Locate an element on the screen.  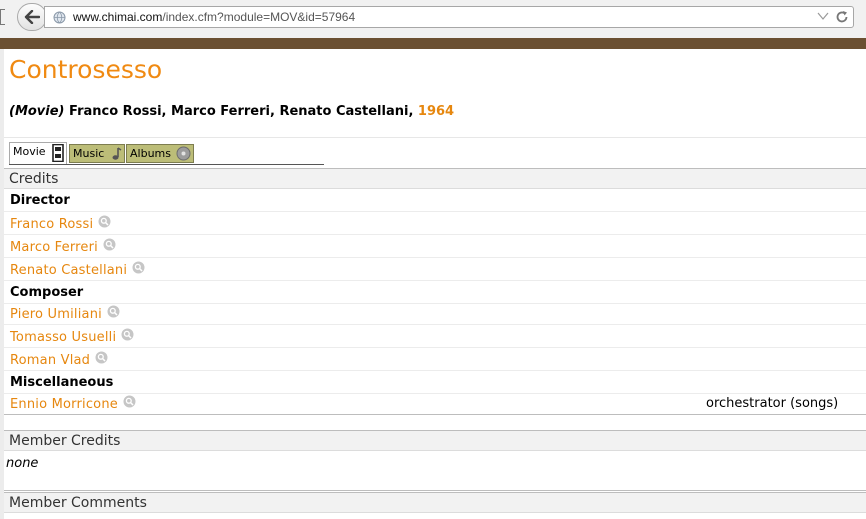
type-label: (Movie) is located at coordinates (37, 111).